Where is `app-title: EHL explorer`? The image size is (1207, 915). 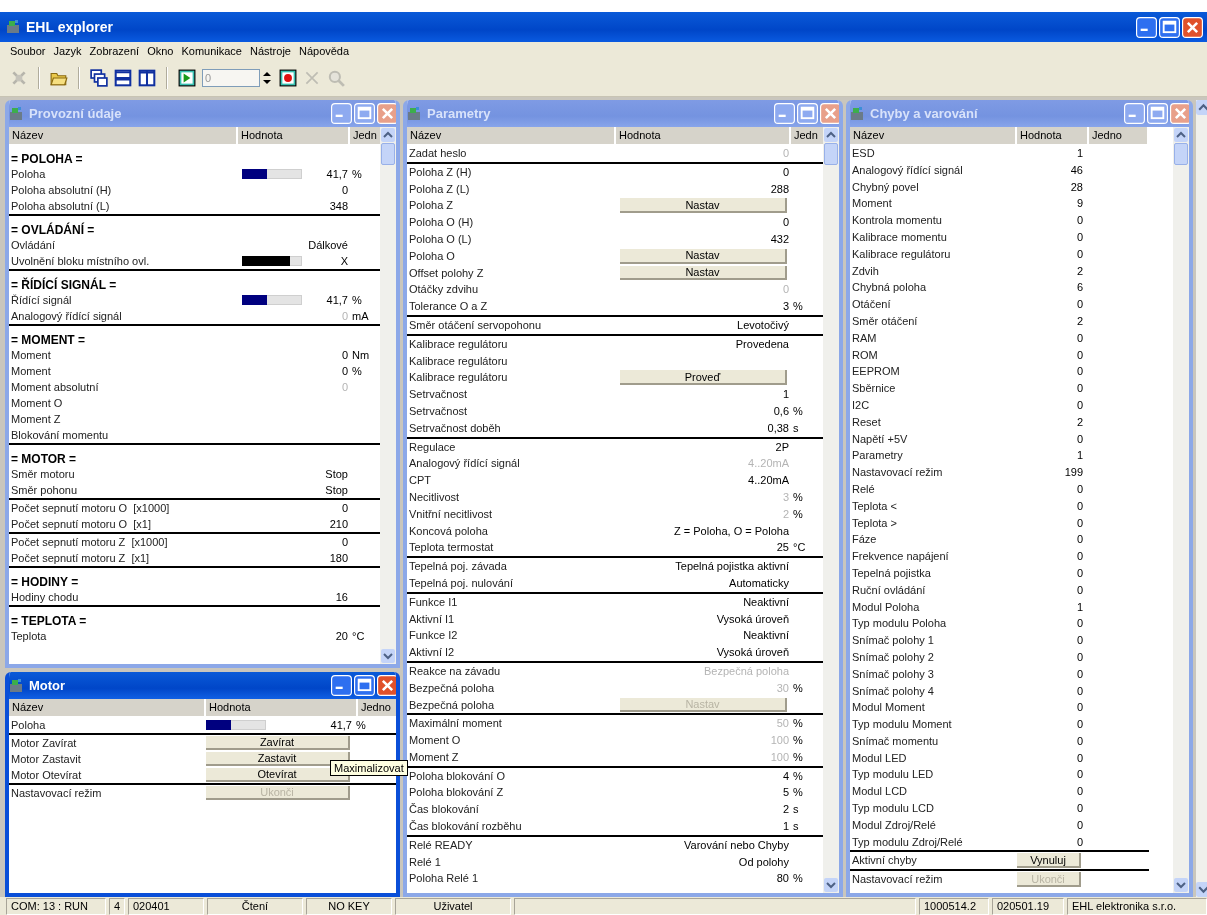 app-title: EHL explorer is located at coordinates (70, 27).